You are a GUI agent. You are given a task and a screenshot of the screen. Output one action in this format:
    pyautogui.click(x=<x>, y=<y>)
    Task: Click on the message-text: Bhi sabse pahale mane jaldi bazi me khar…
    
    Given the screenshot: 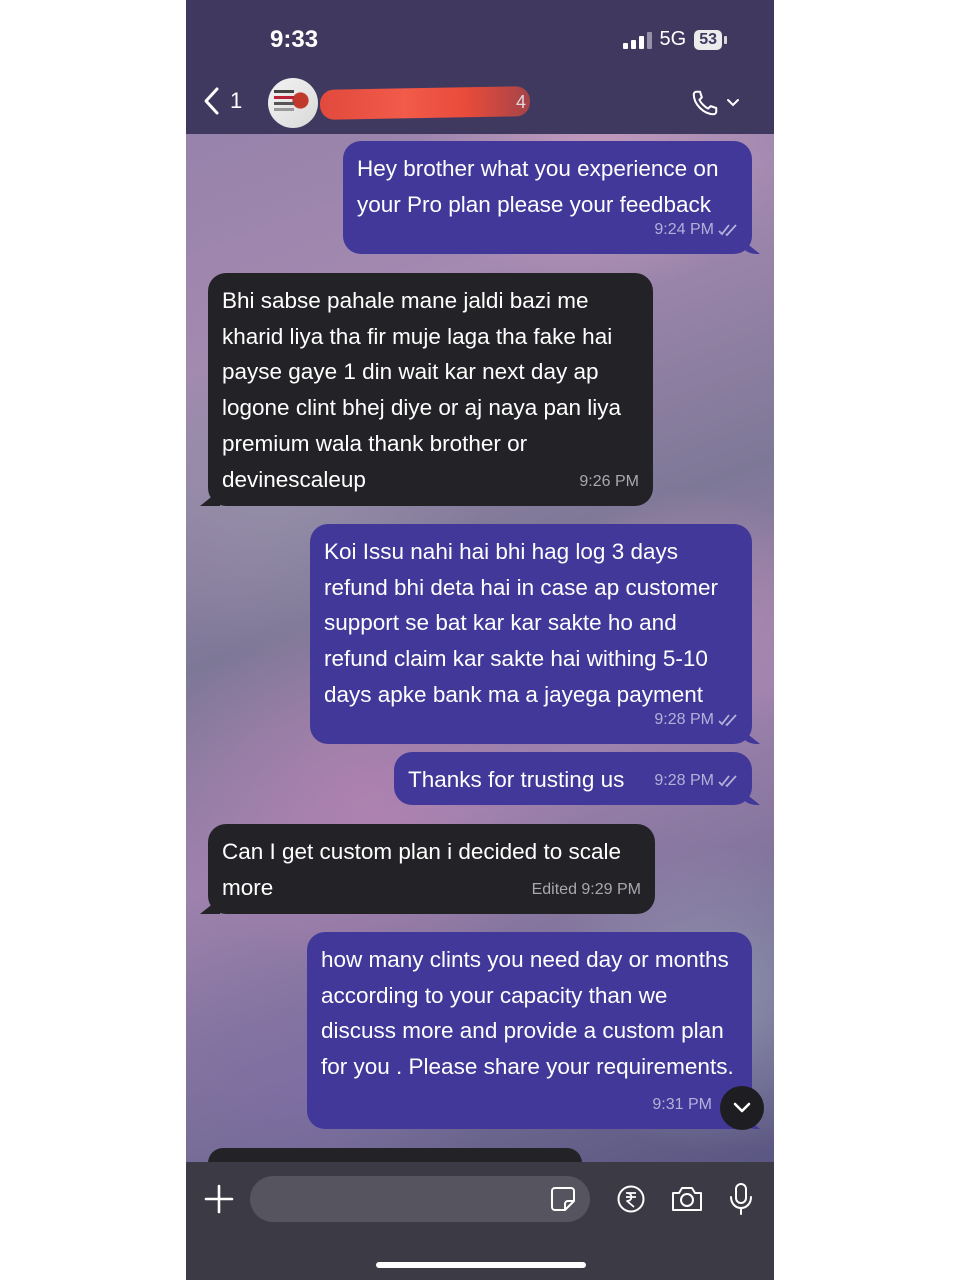 What is the action you would take?
    pyautogui.click(x=422, y=390)
    